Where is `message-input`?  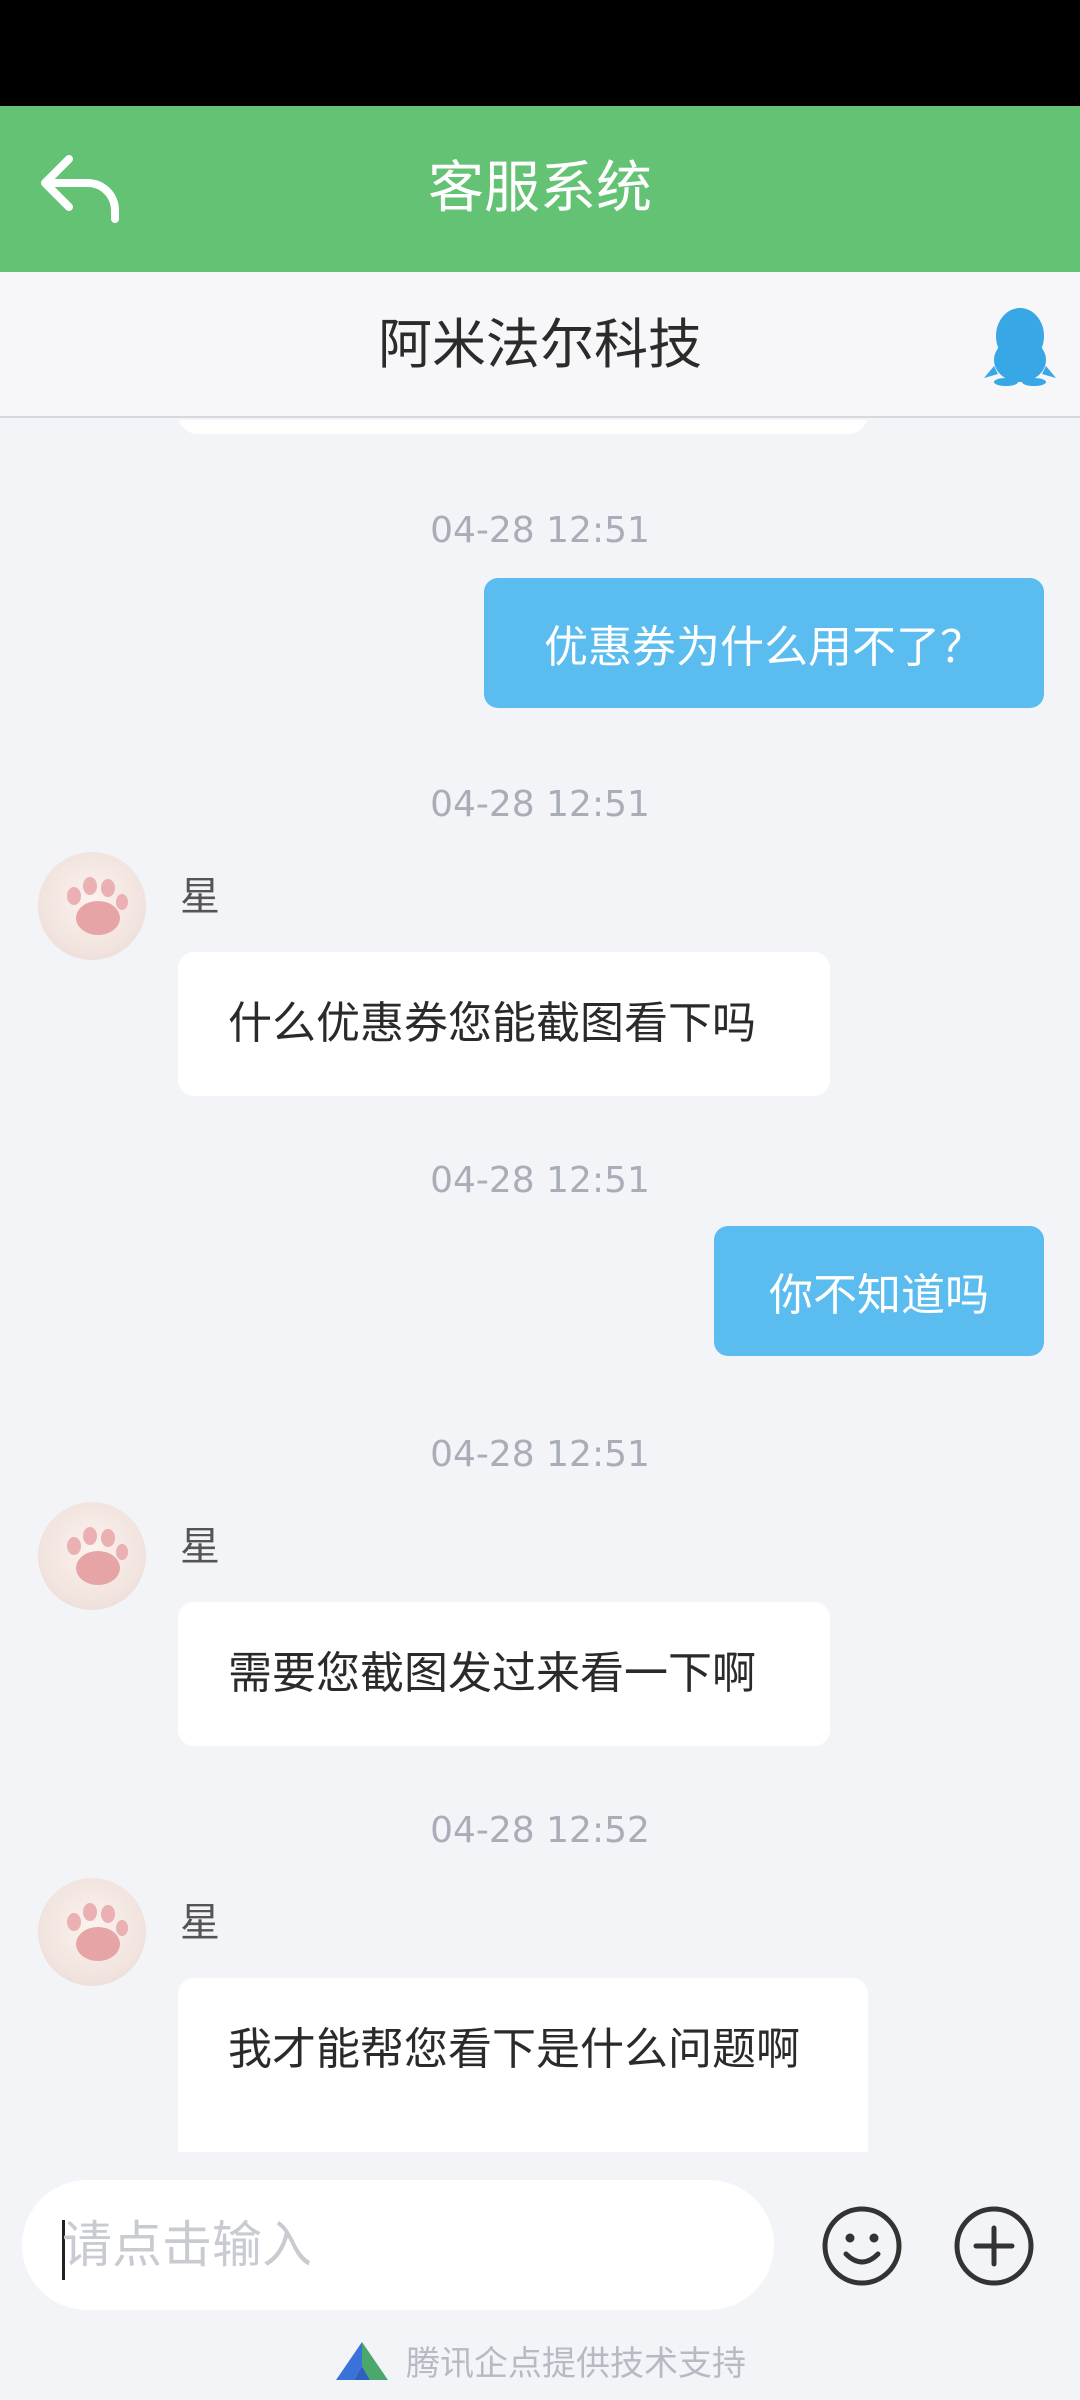
message-input is located at coordinates (402, 2245).